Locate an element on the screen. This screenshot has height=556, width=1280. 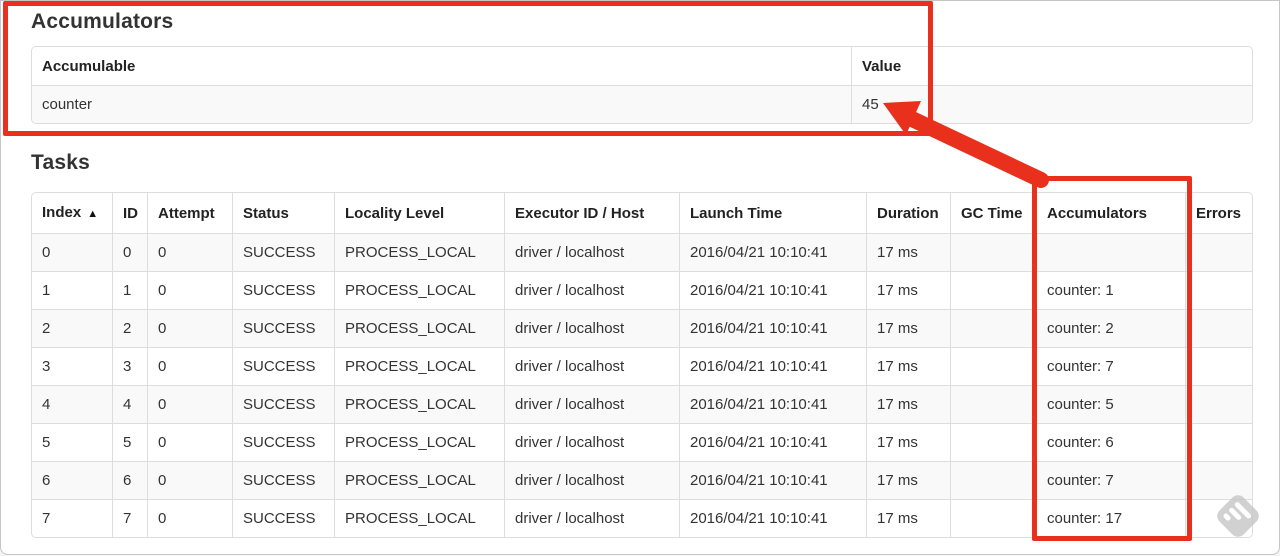
errors-column-header: Errors is located at coordinates (1218, 213).